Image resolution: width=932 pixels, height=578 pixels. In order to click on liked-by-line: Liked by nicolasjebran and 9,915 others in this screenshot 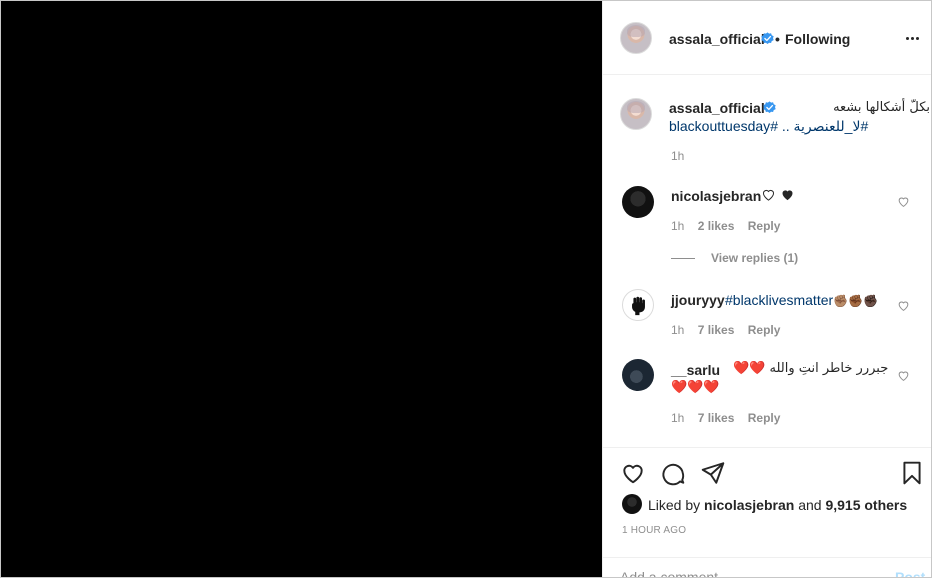, I will do `click(777, 505)`.